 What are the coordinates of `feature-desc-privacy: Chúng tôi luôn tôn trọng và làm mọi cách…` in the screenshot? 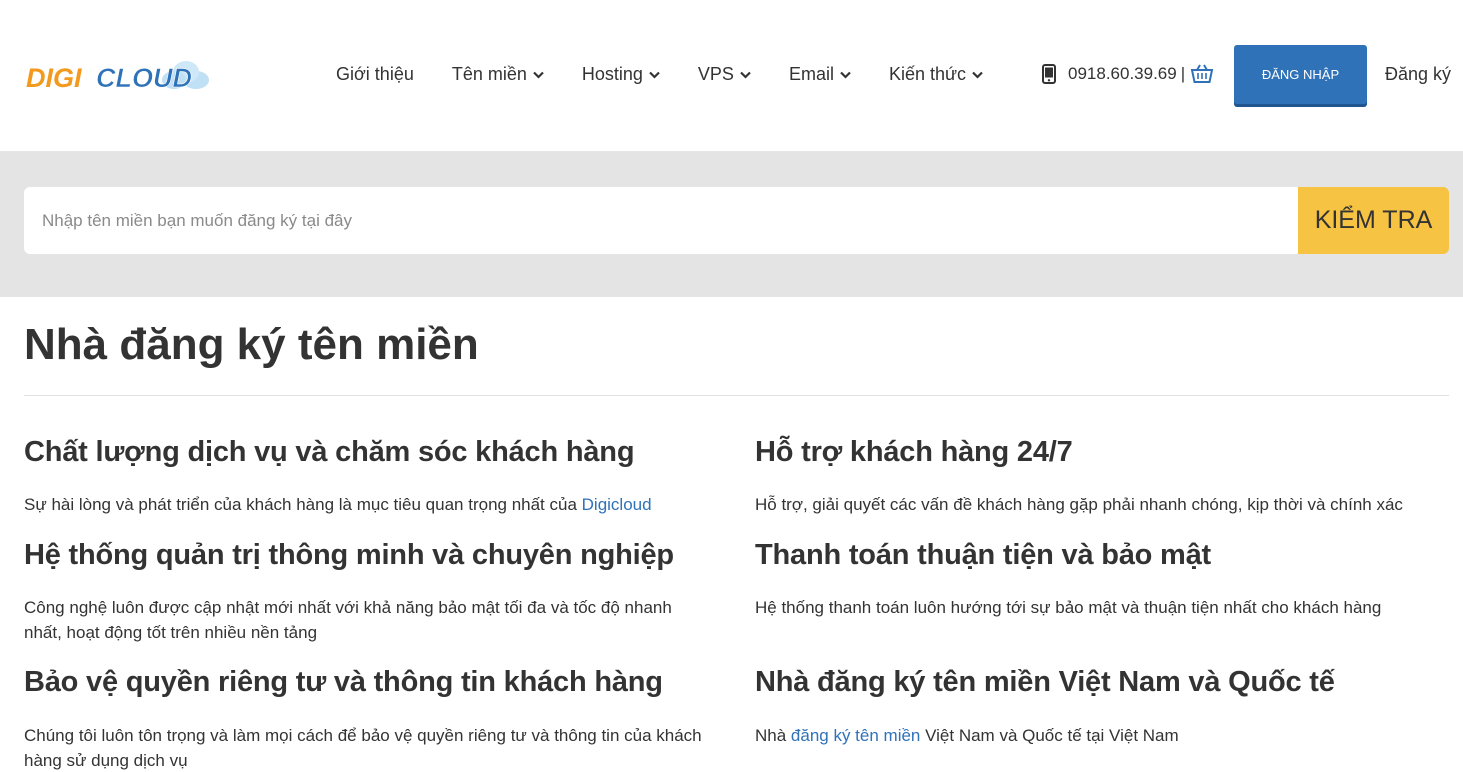 It's located at (363, 748).